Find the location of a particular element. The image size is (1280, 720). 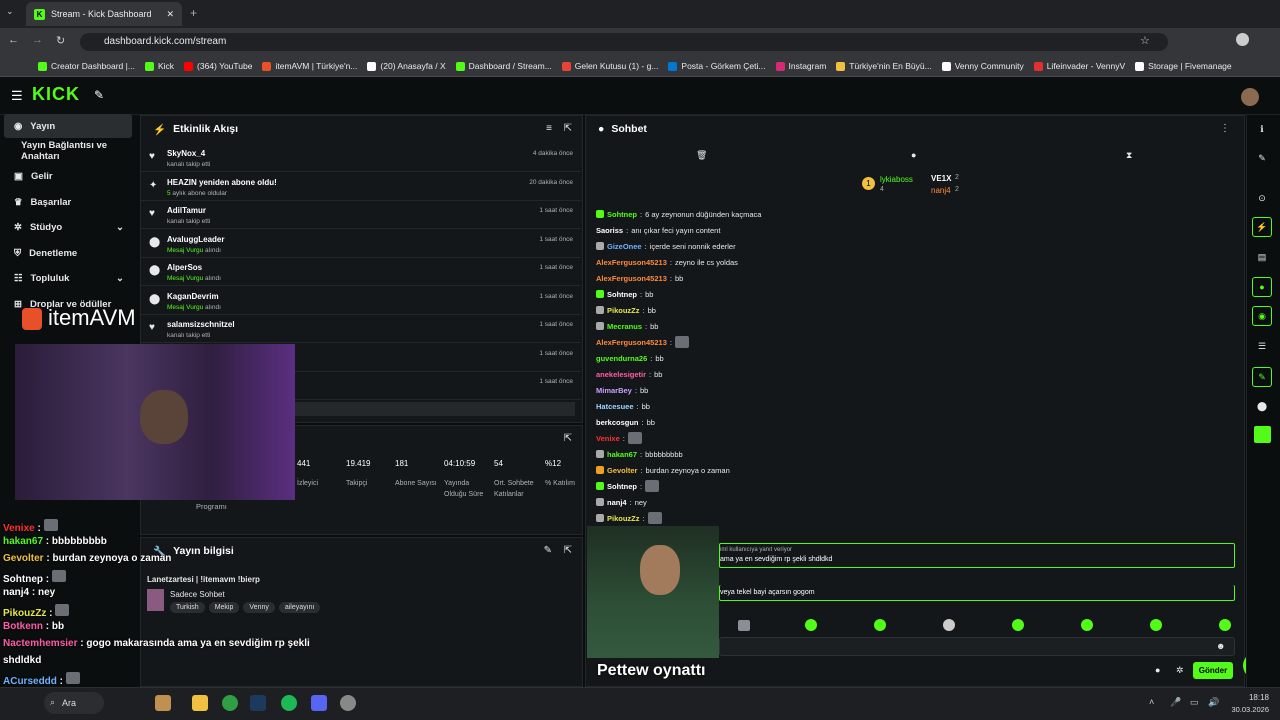

sidebar-item-stream-key: Yayın Bağlantısı ve Anahtarı is located at coordinates (68, 151).